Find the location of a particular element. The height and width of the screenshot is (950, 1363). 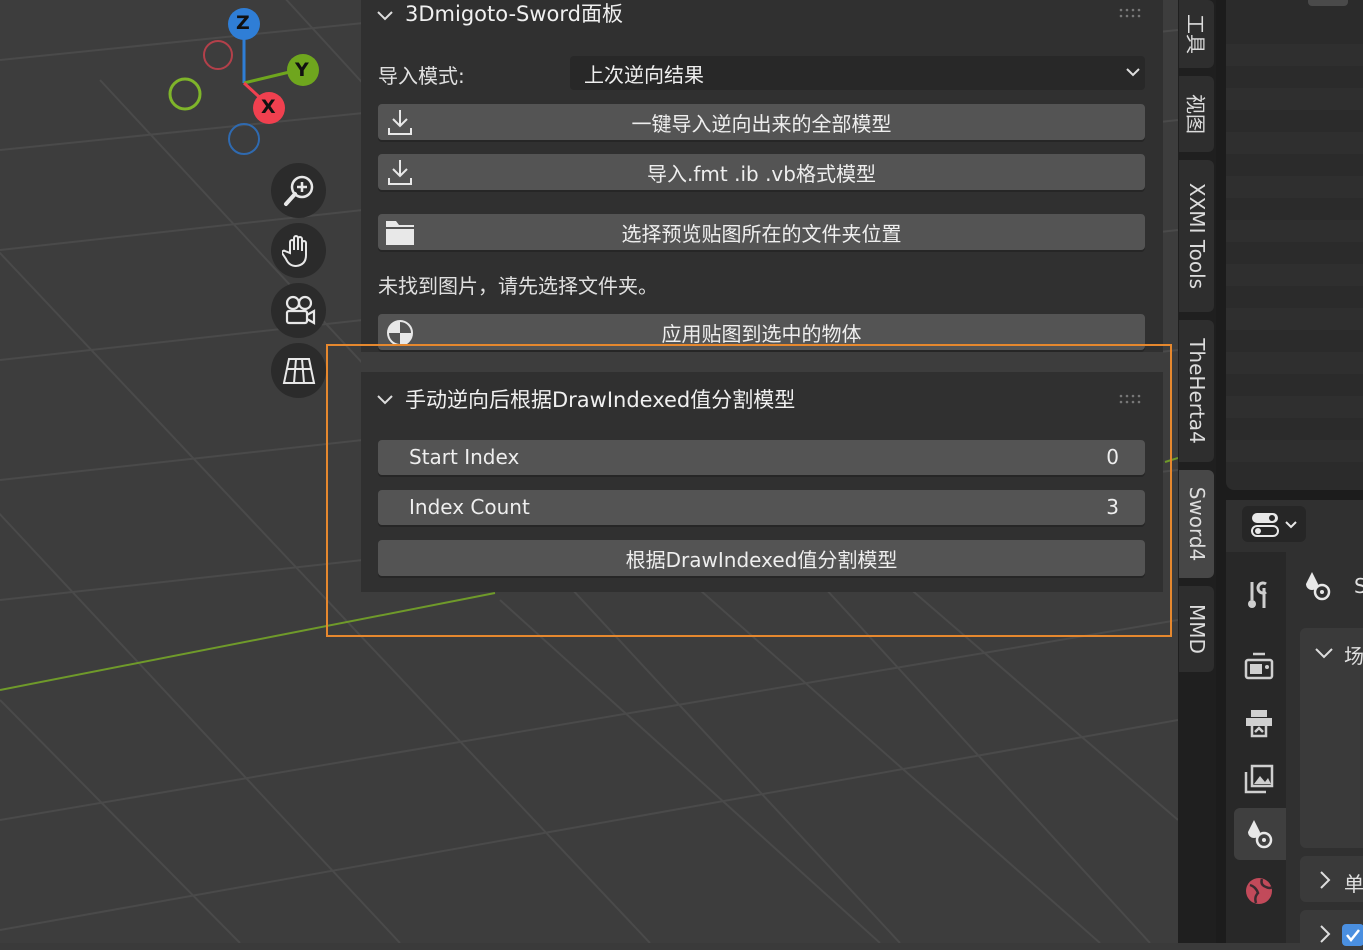

select-folder-label: 选择预览贴图所在的文件夹位置 is located at coordinates (761, 233).